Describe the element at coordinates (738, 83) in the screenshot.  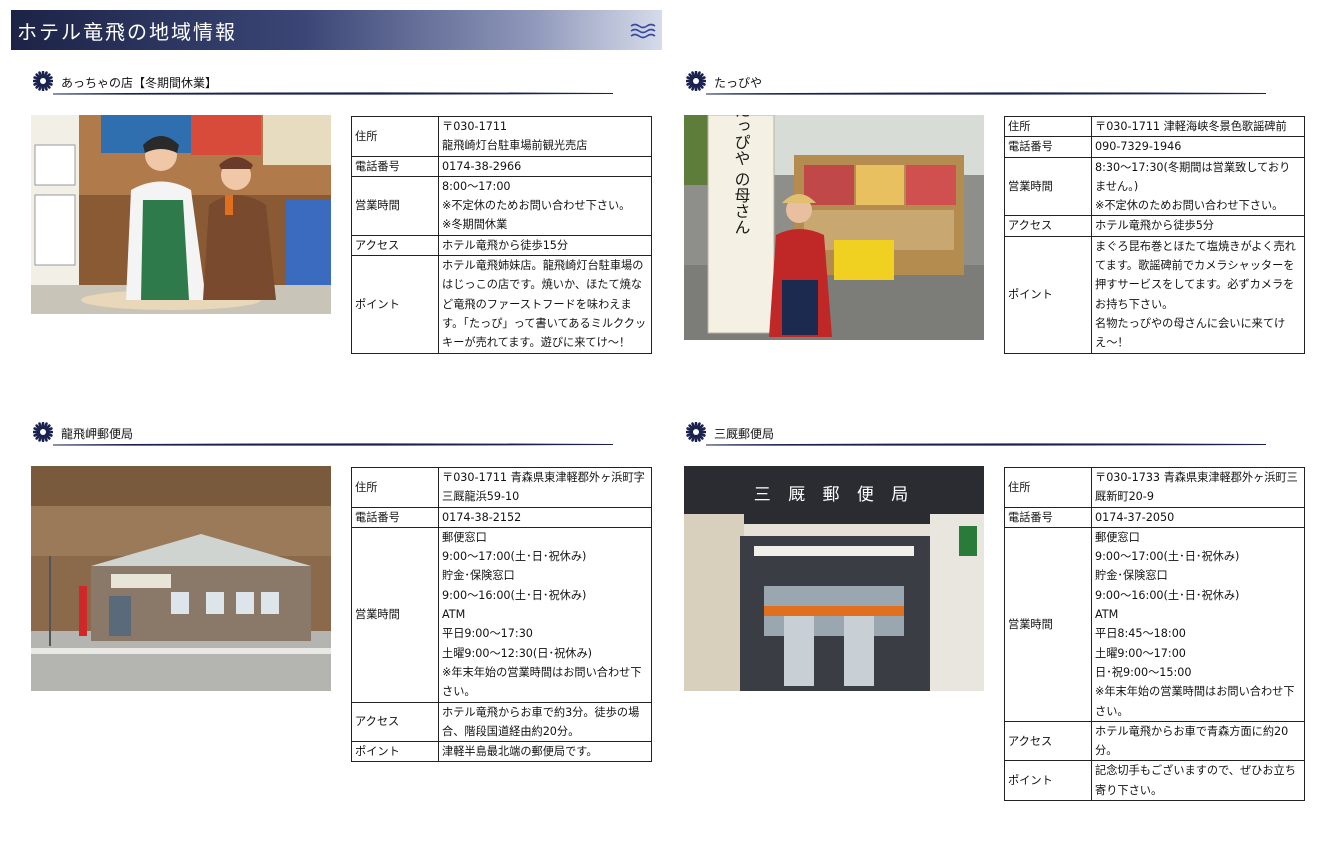
I see `section-title: たっぴや` at that location.